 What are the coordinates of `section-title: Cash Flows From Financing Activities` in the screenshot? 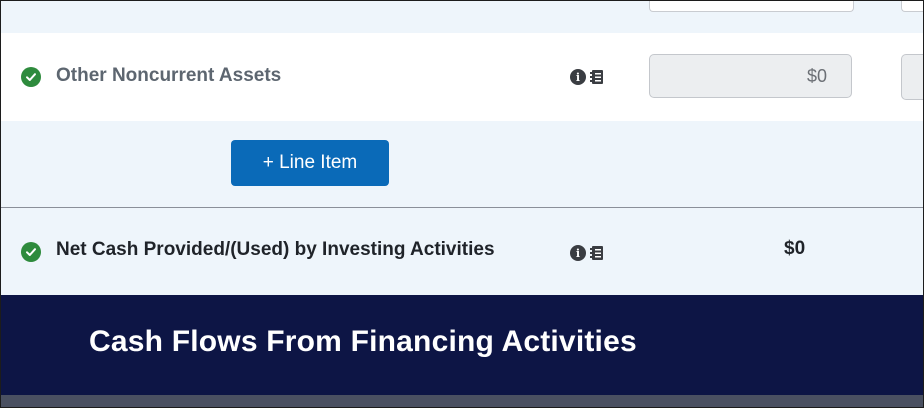 It's located at (363, 341).